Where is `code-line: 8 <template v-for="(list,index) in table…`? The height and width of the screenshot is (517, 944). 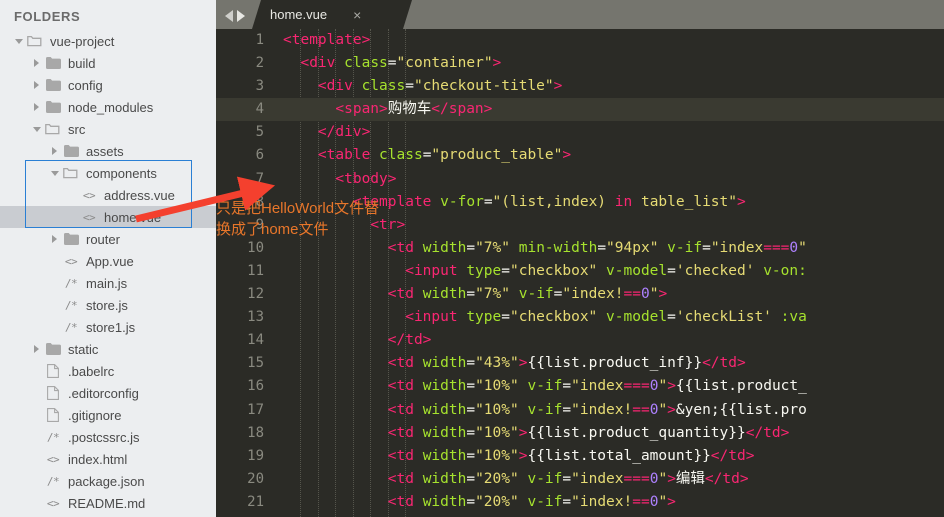 code-line: 8 <template v-for="(list,index) in table… is located at coordinates (580, 202).